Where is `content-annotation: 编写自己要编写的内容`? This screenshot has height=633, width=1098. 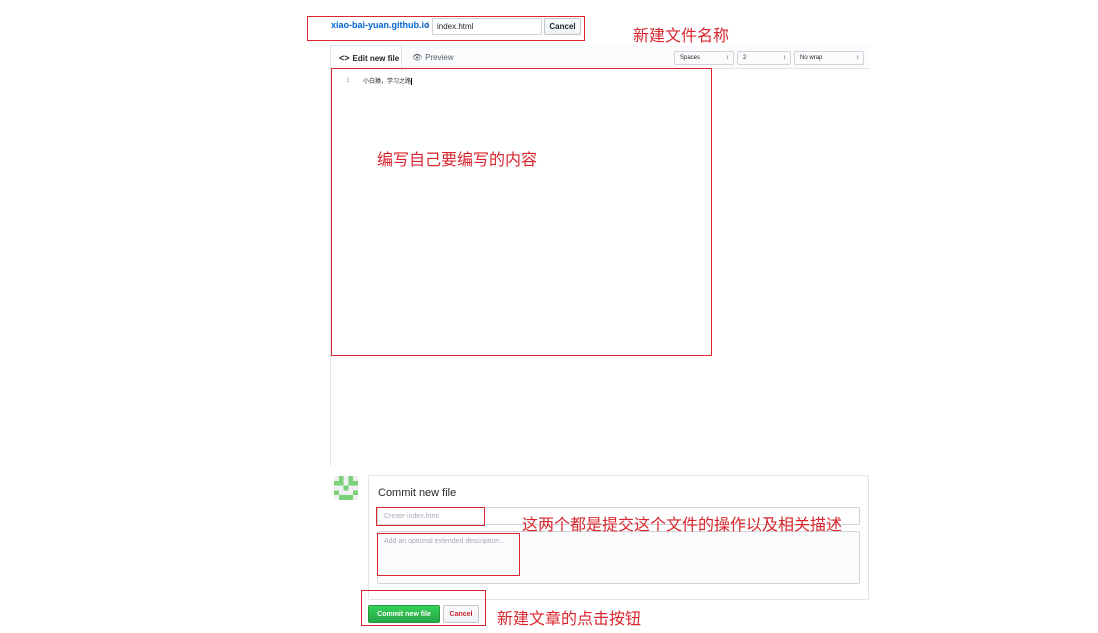
content-annotation: 编写自己要编写的内容 is located at coordinates (457, 159).